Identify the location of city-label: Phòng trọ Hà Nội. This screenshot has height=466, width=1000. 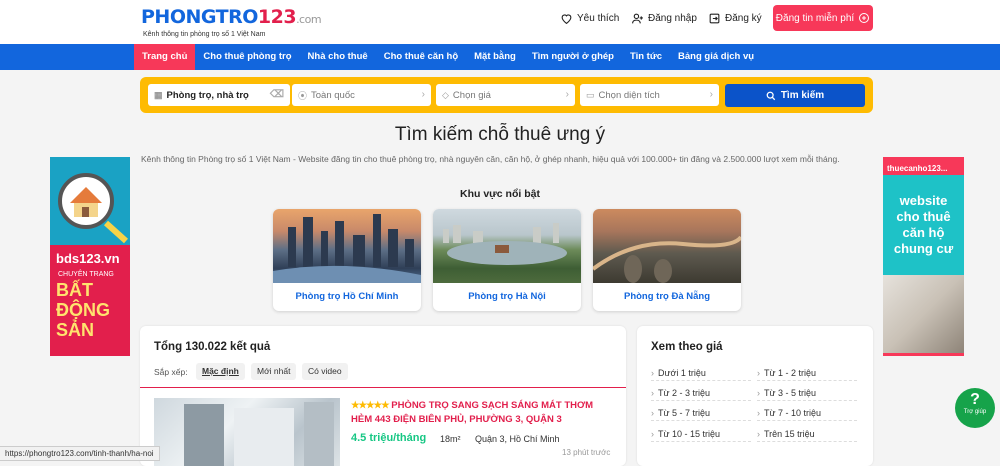
(507, 296).